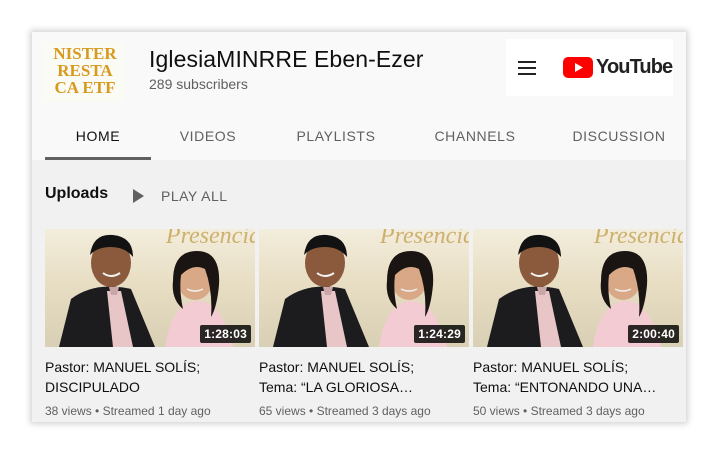 This screenshot has height=455, width=718. What do you see at coordinates (208, 138) in the screenshot?
I see `tab-videos: VIDEOS` at bounding box center [208, 138].